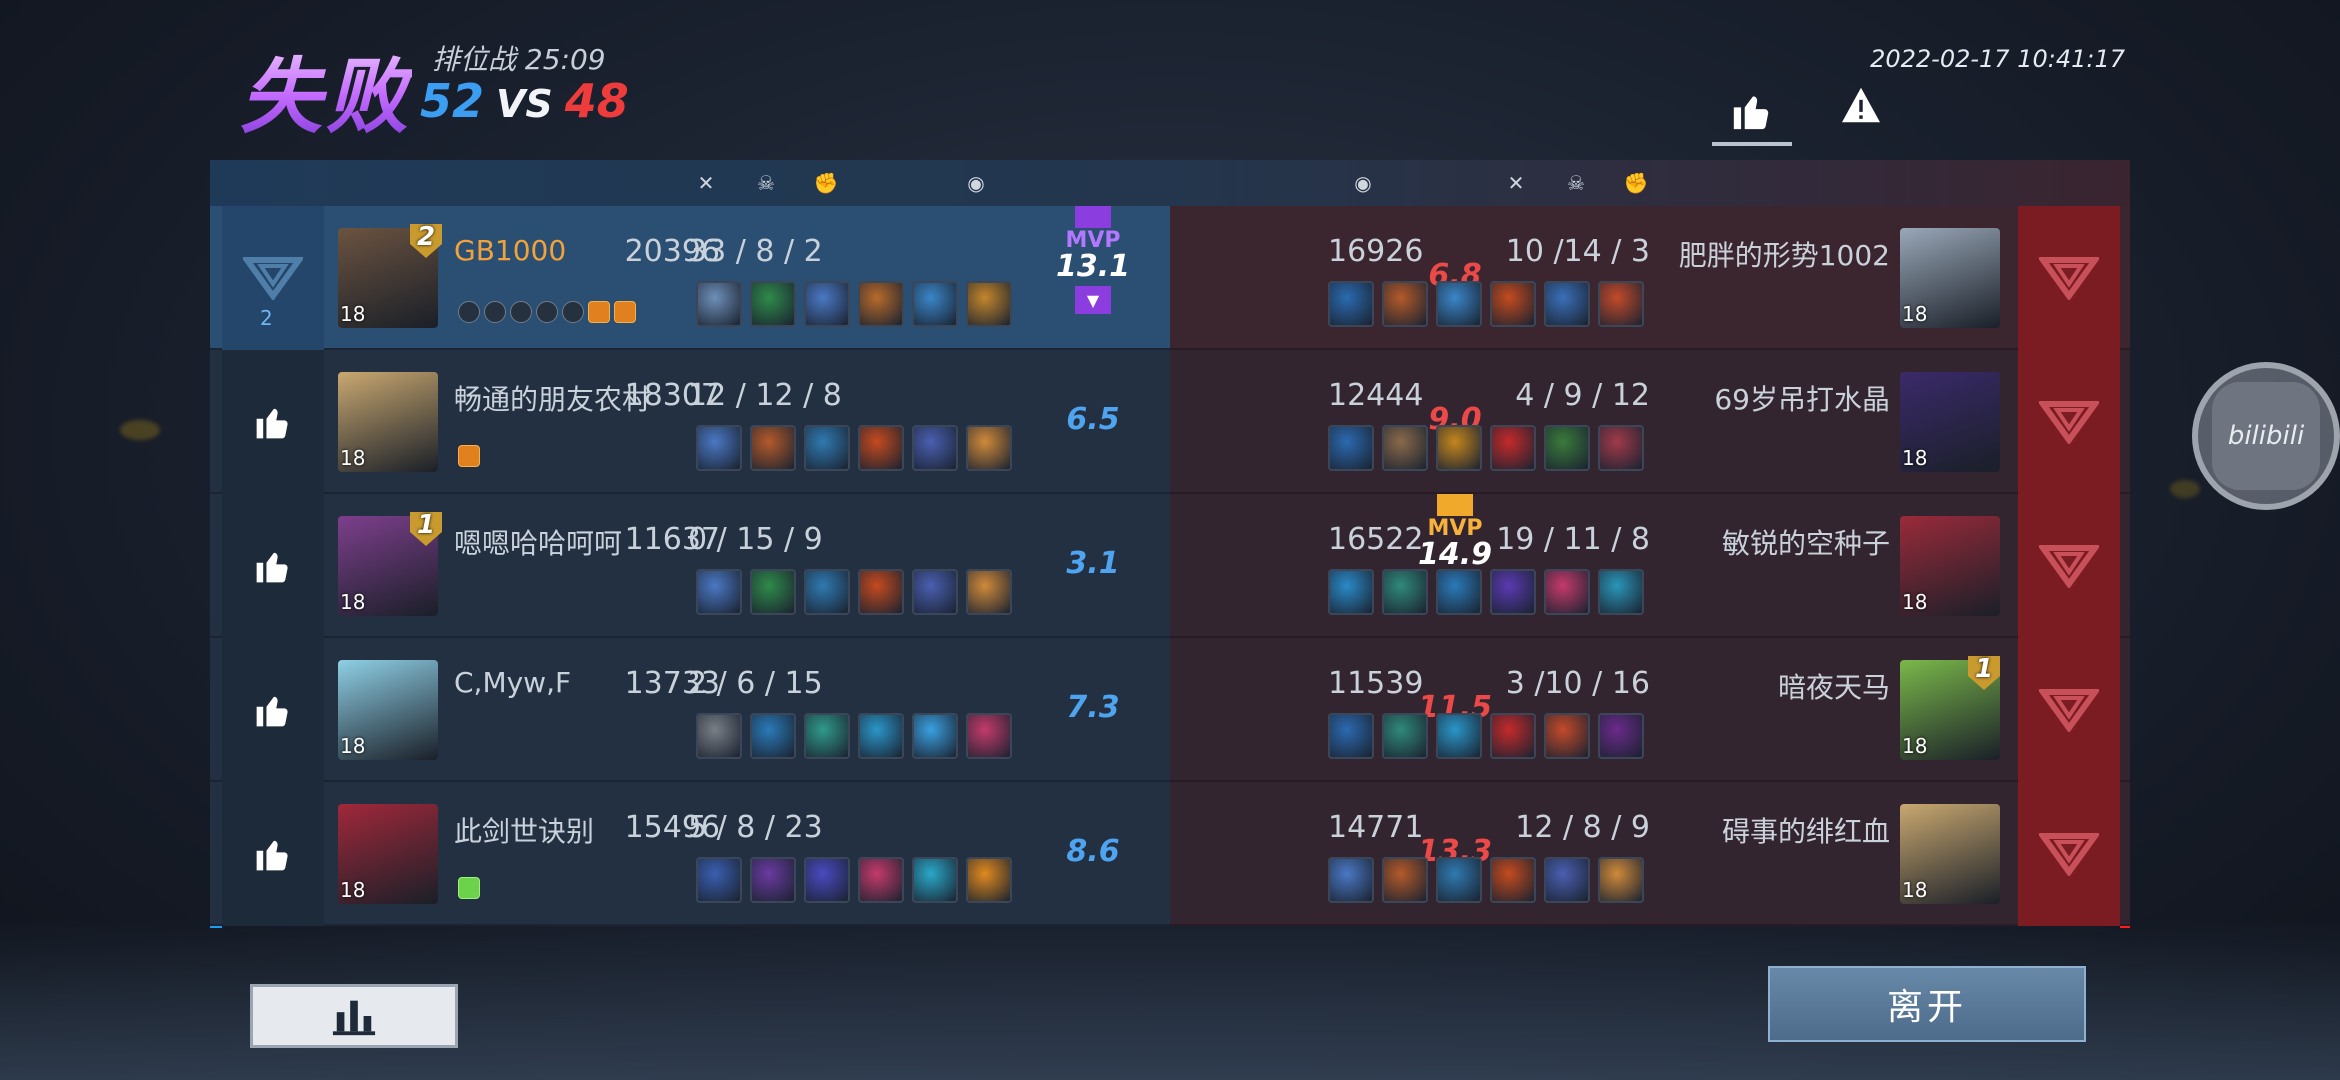  I want to click on like-all-button, so click(1752, 113).